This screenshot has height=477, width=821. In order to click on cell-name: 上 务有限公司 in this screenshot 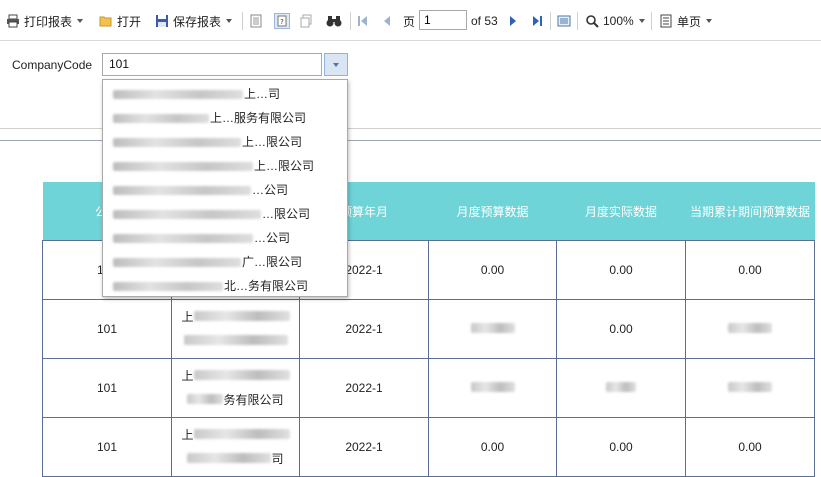, I will do `click(235, 388)`.